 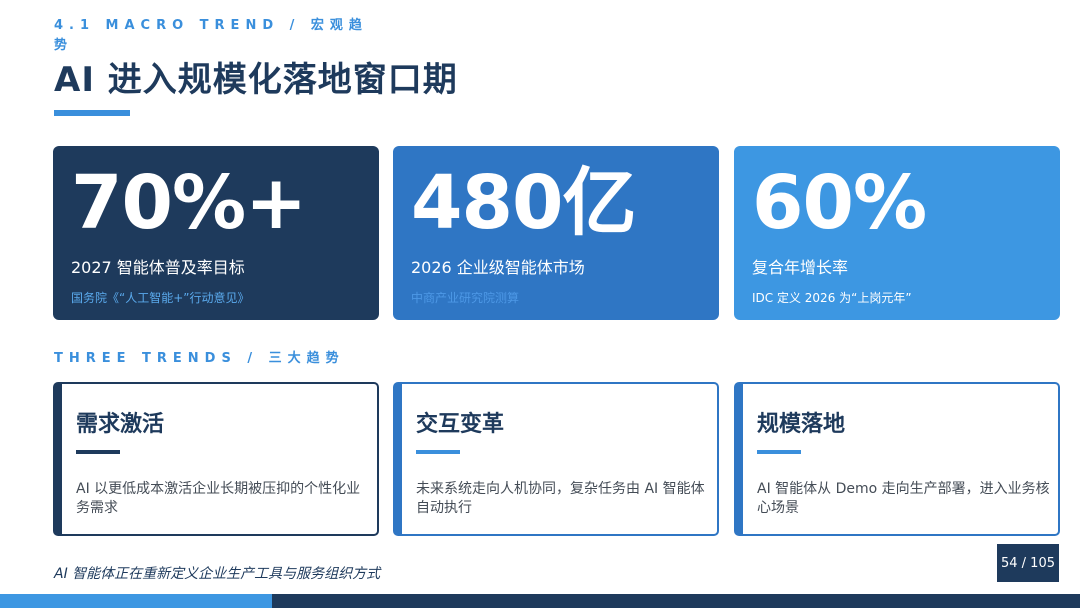 What do you see at coordinates (839, 203) in the screenshot?
I see `stat-value: 60%` at bounding box center [839, 203].